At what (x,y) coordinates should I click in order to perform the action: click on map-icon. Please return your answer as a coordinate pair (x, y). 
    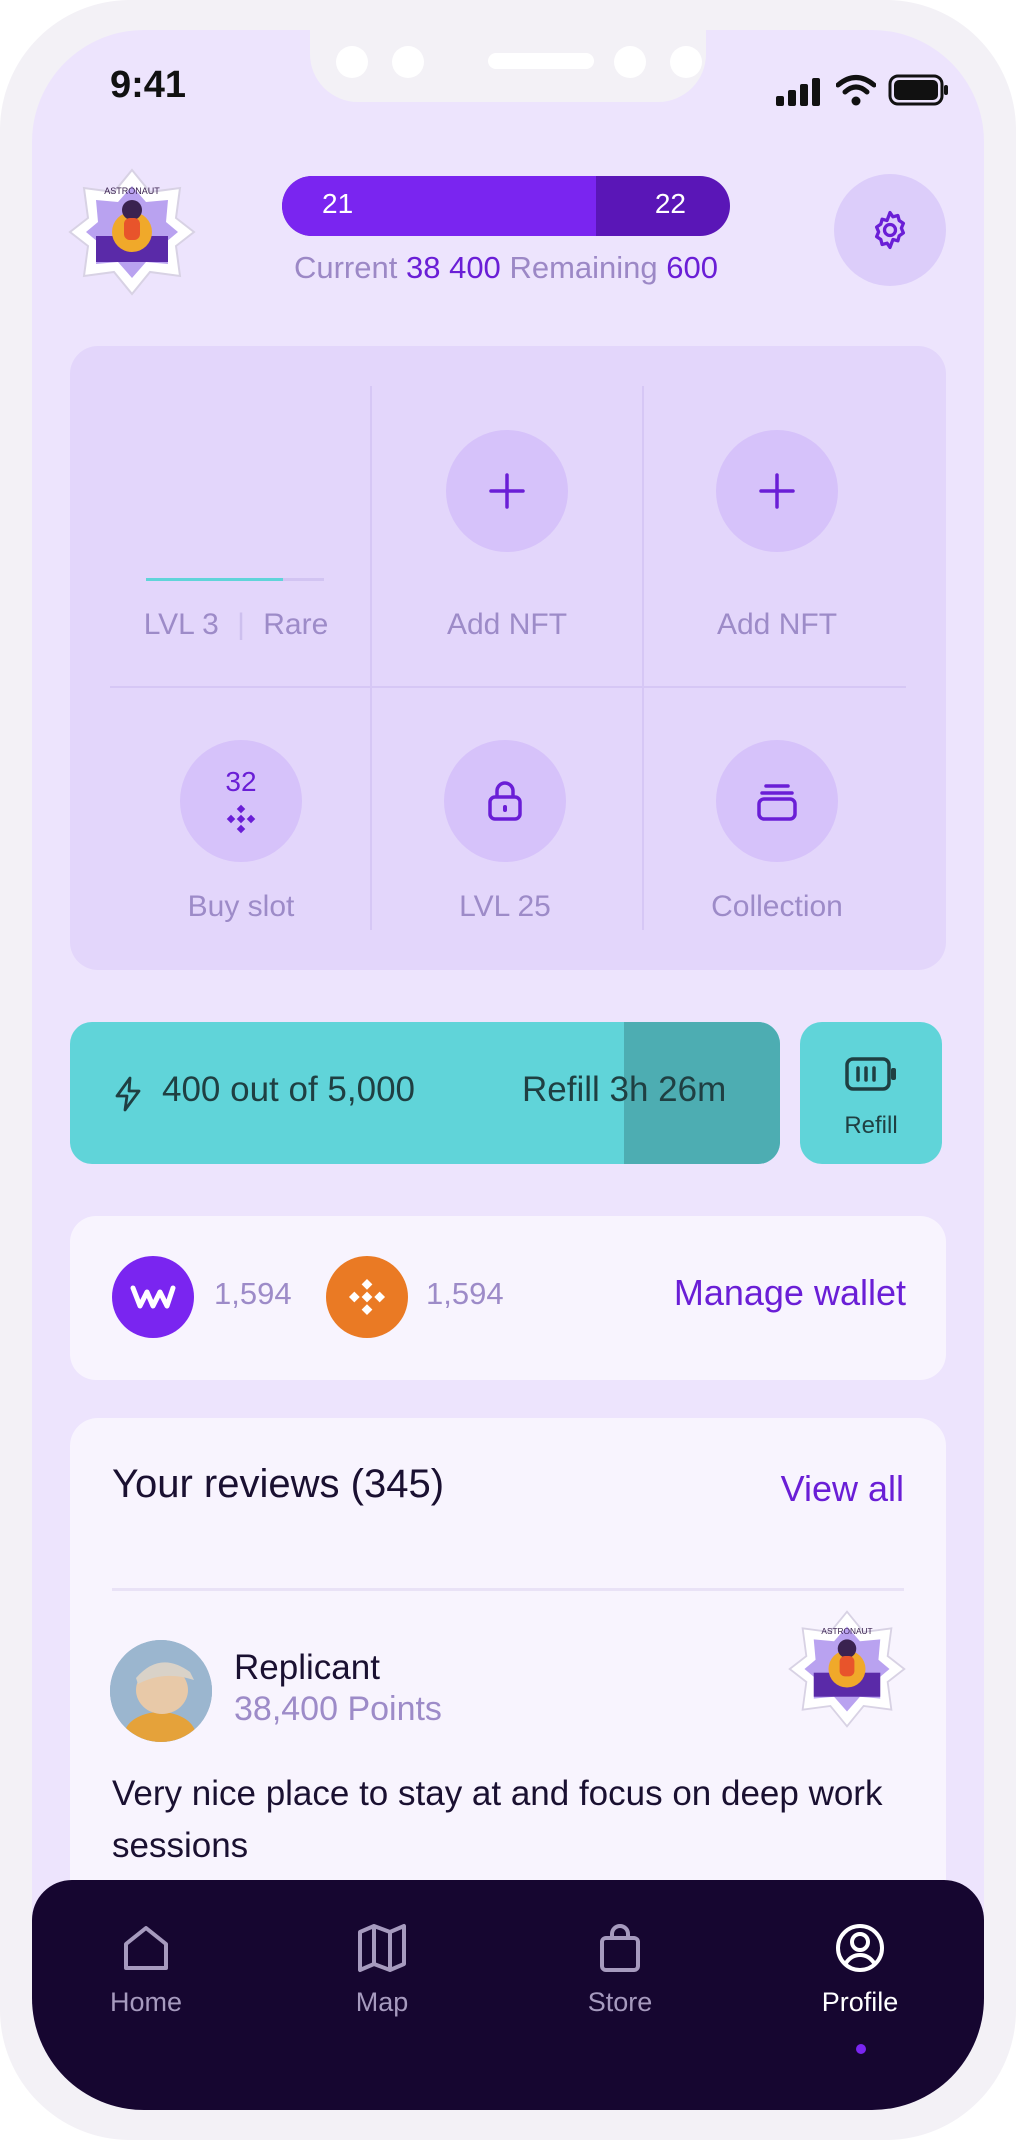
    Looking at the image, I should click on (382, 1948).